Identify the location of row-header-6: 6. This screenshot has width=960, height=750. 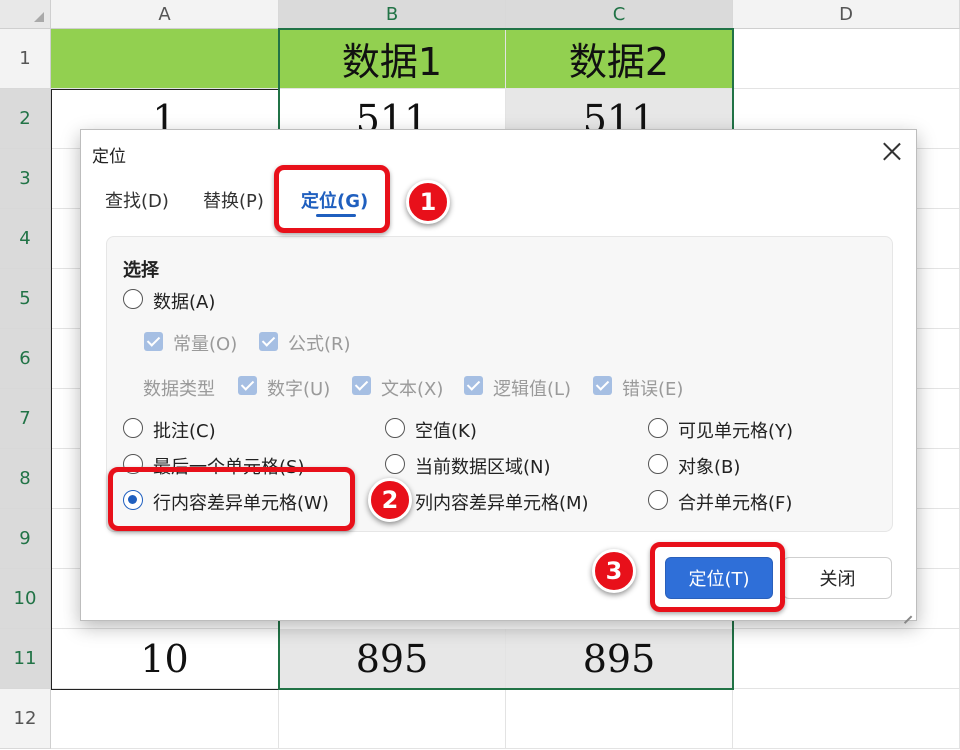
(25, 359).